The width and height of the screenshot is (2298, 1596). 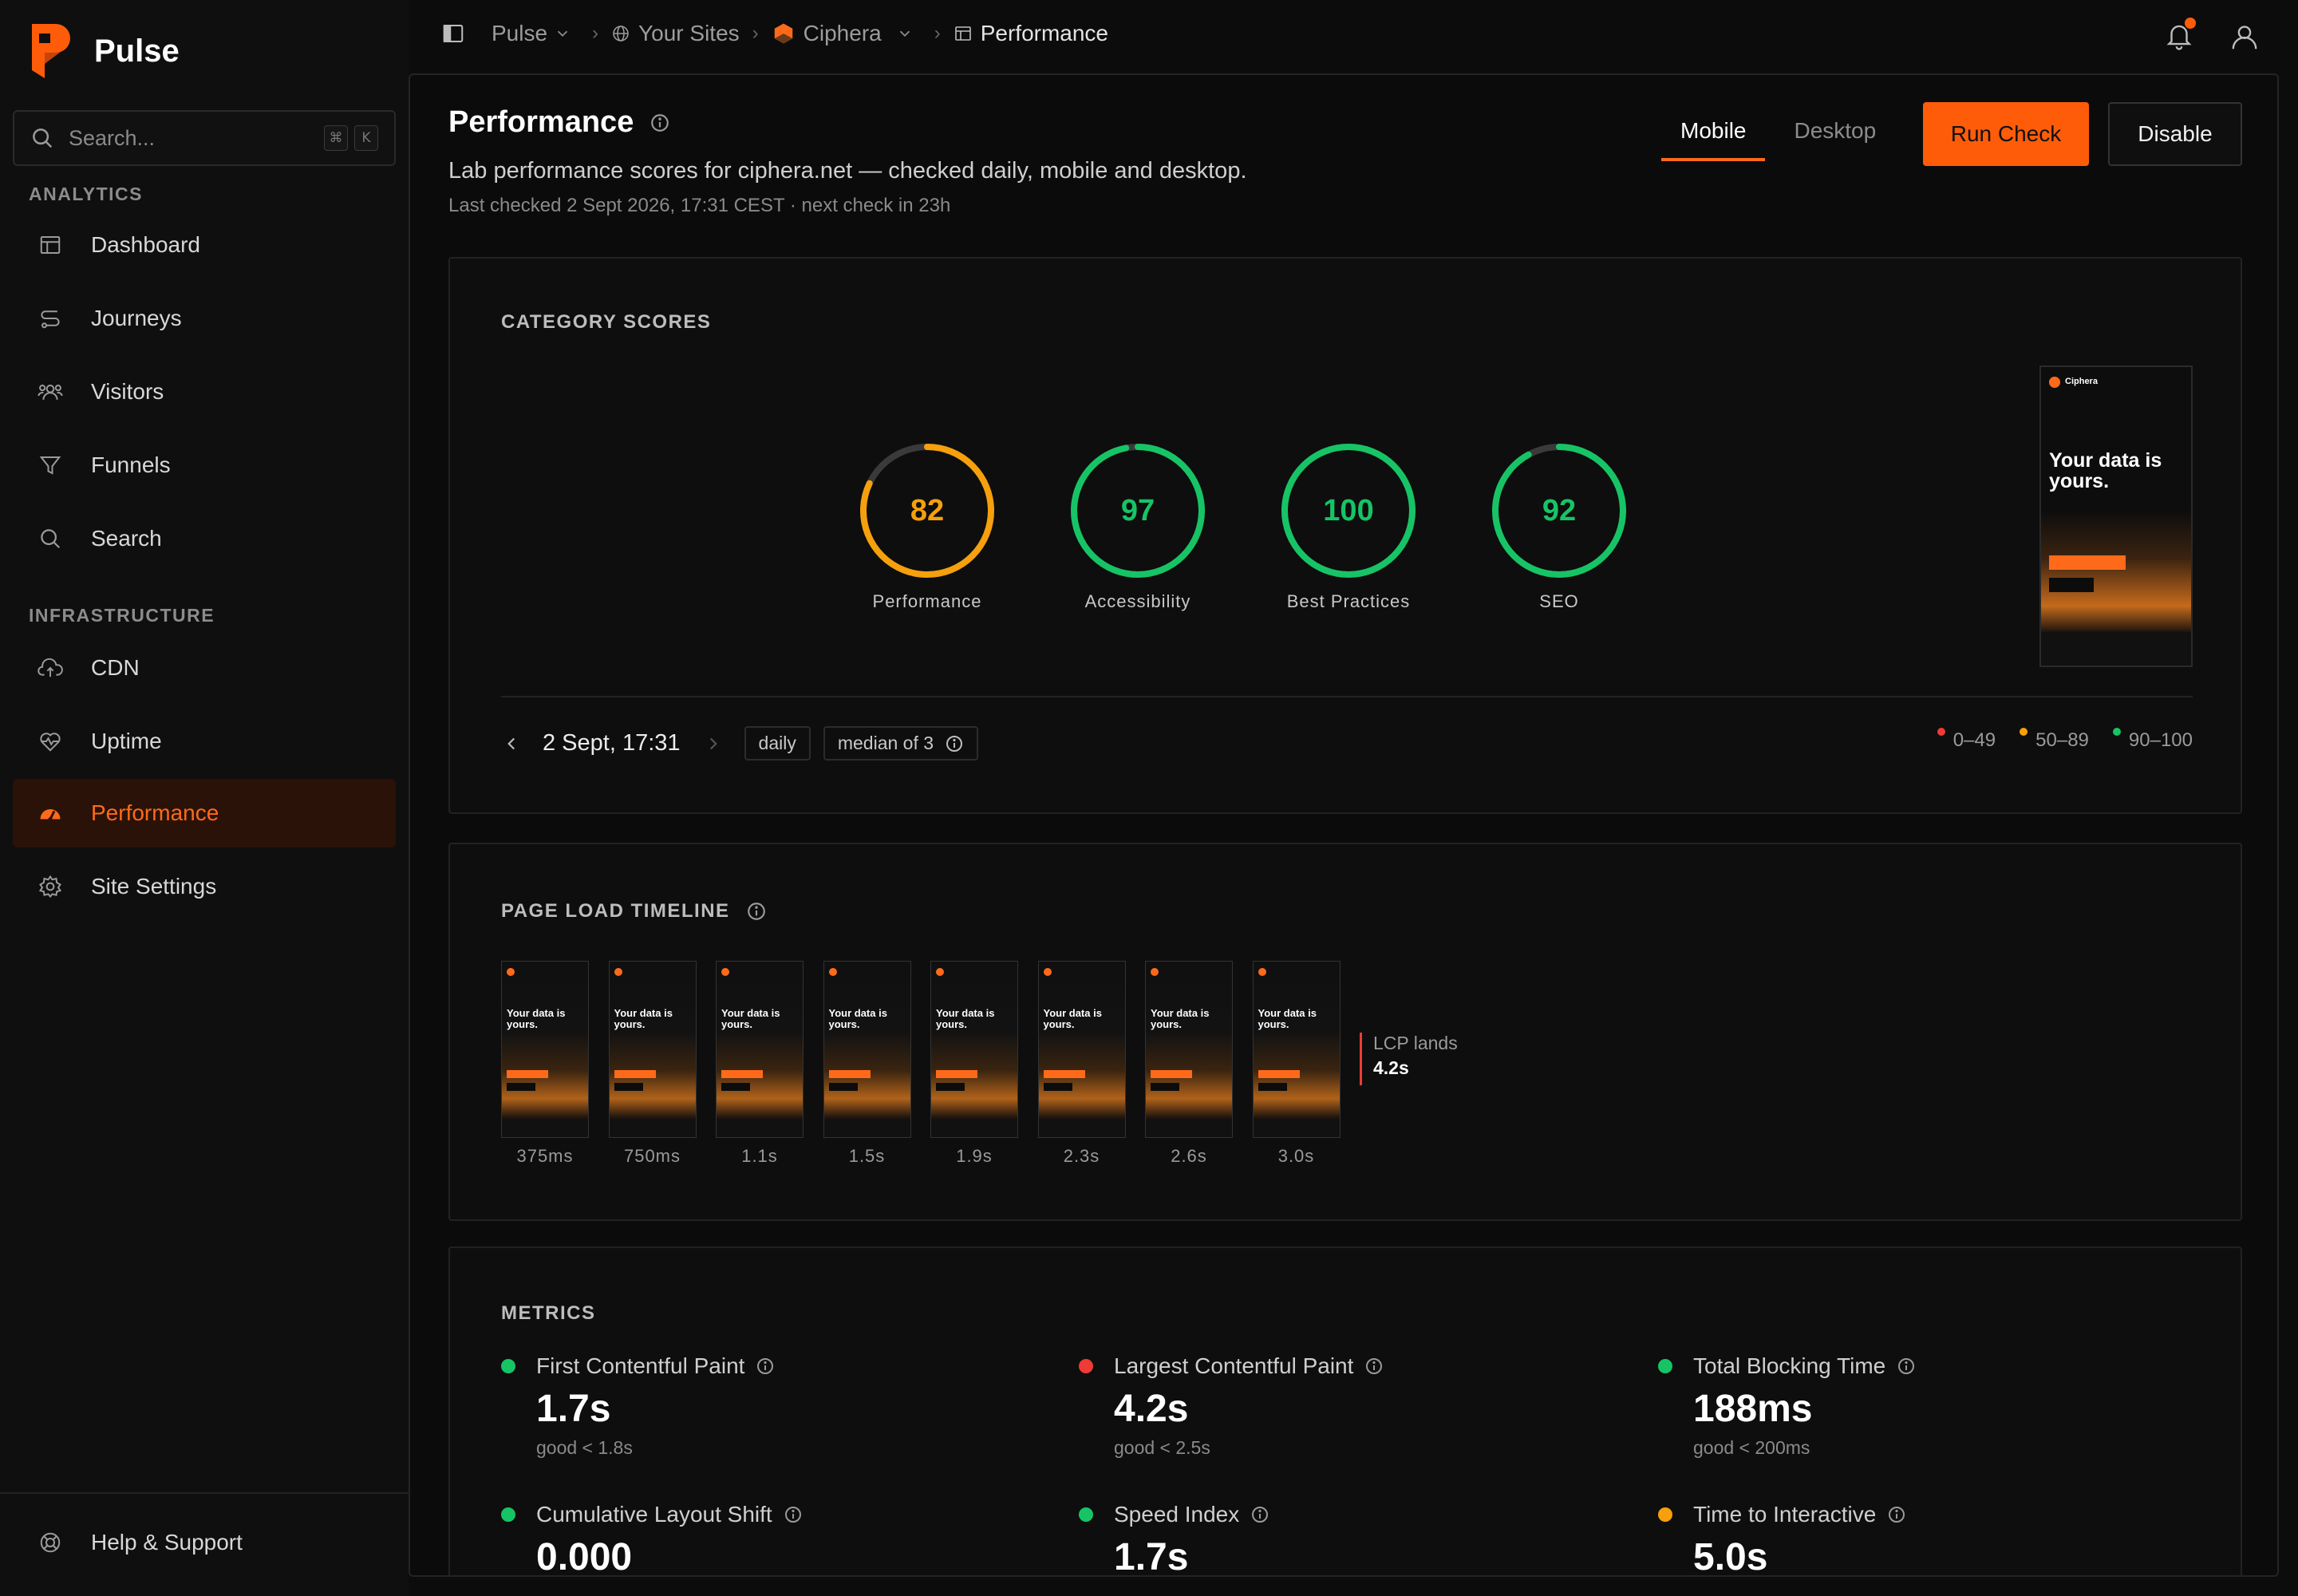 I want to click on disable-button: Disable, so click(x=2175, y=134).